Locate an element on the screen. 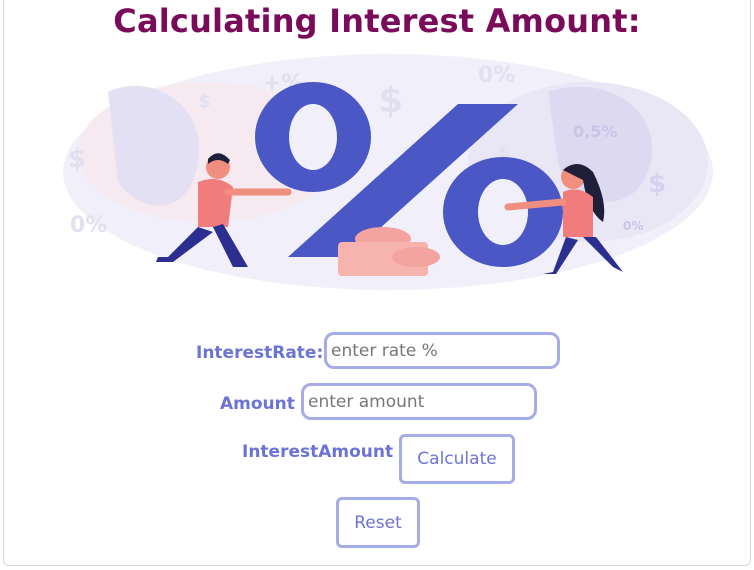 The height and width of the screenshot is (570, 754). reset-button: Reset is located at coordinates (378, 522).